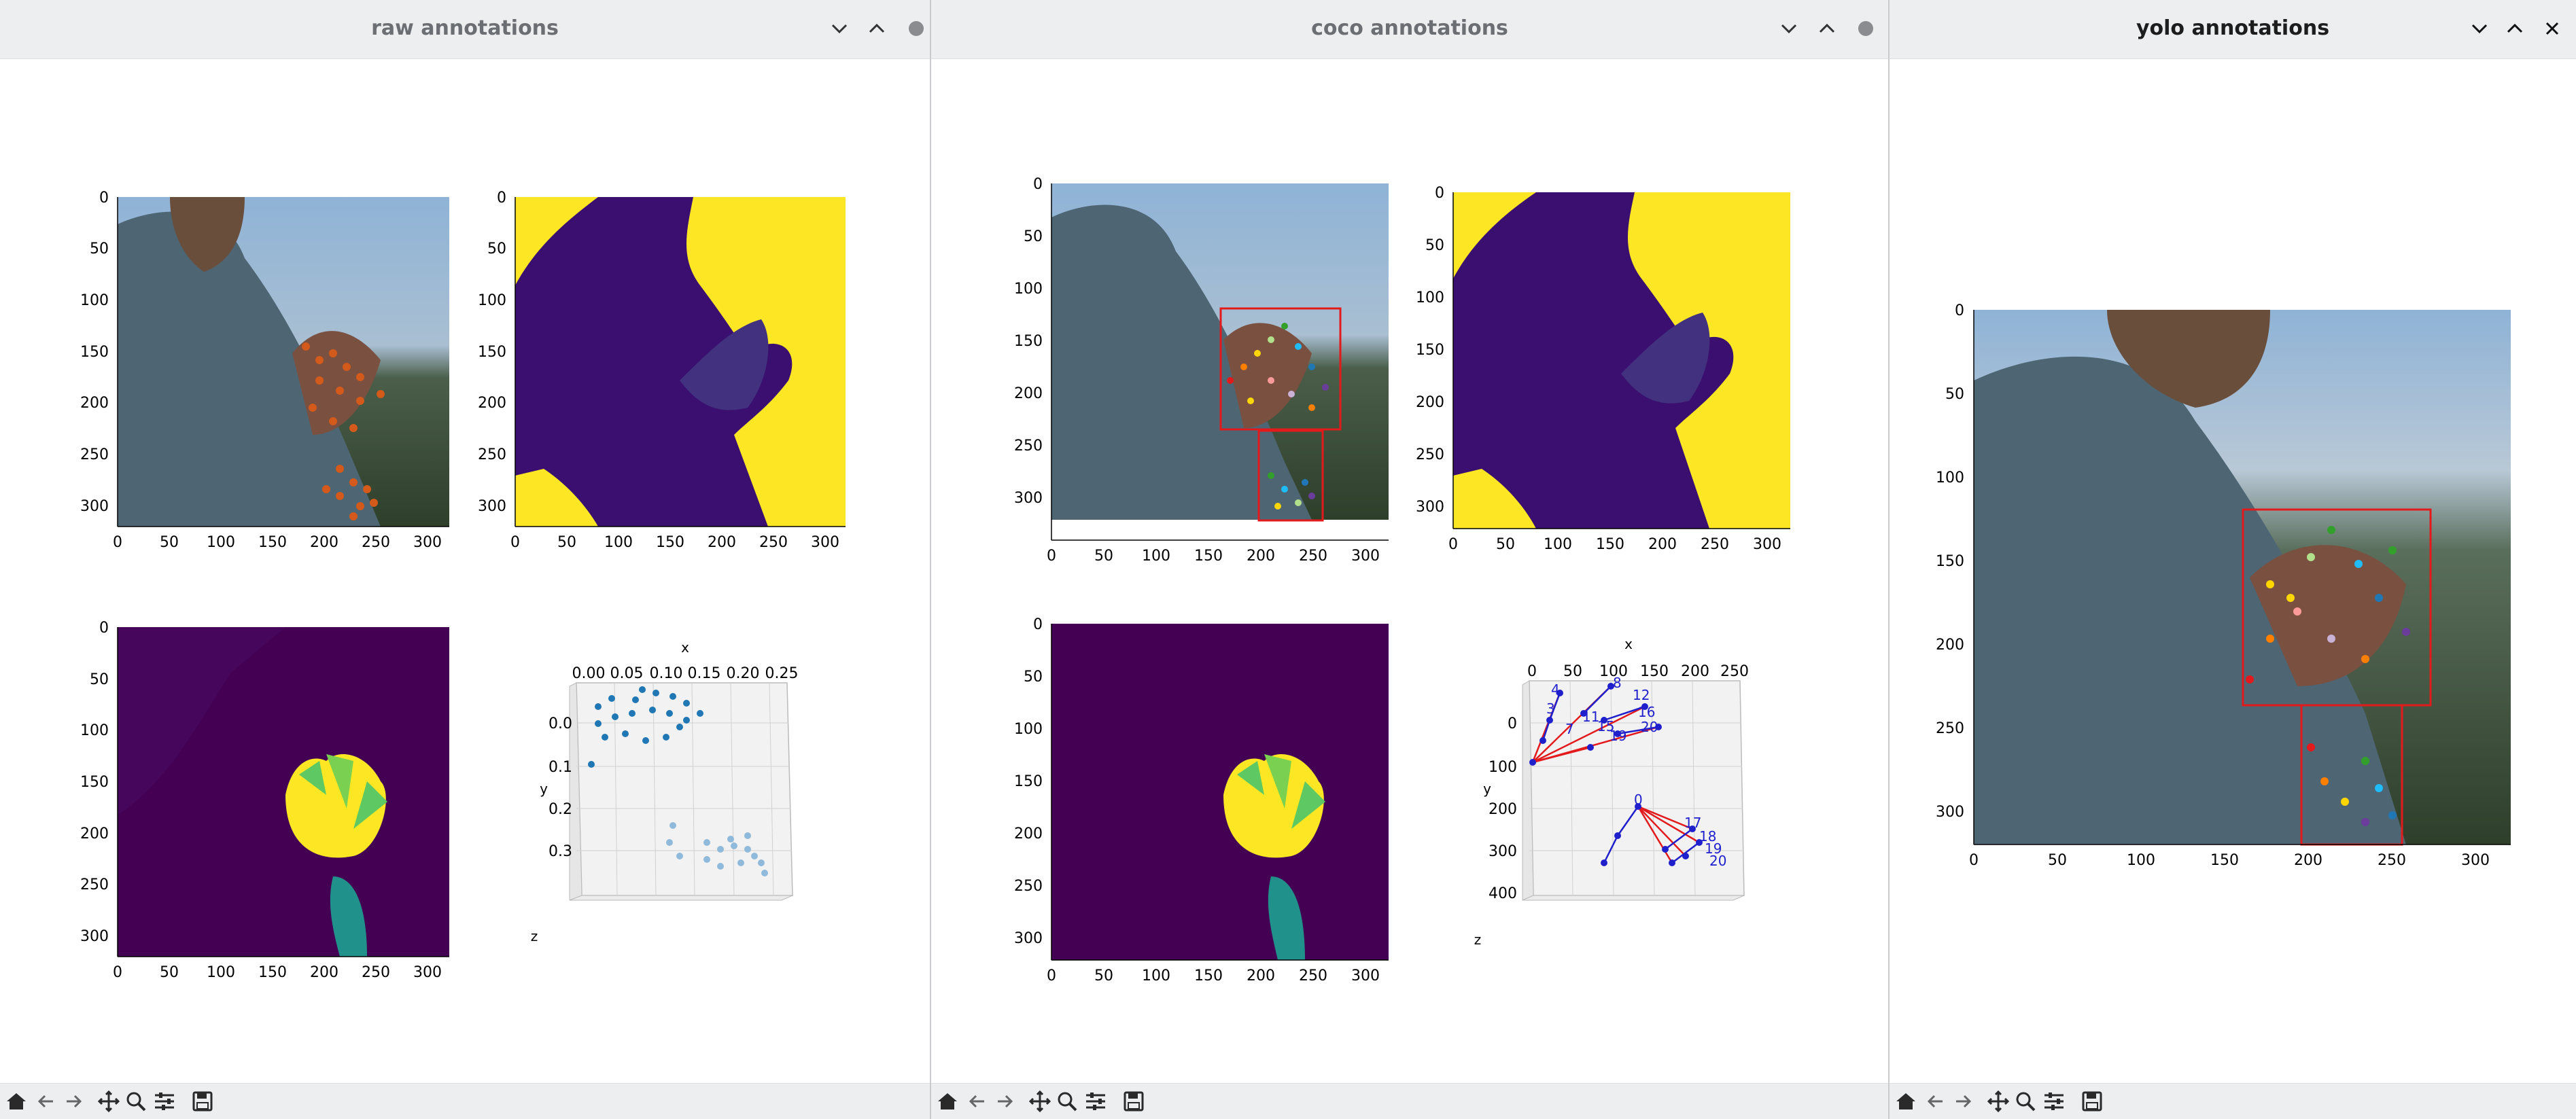 This screenshot has height=1119, width=2576. I want to click on tick-label: 0.00, so click(589, 674).